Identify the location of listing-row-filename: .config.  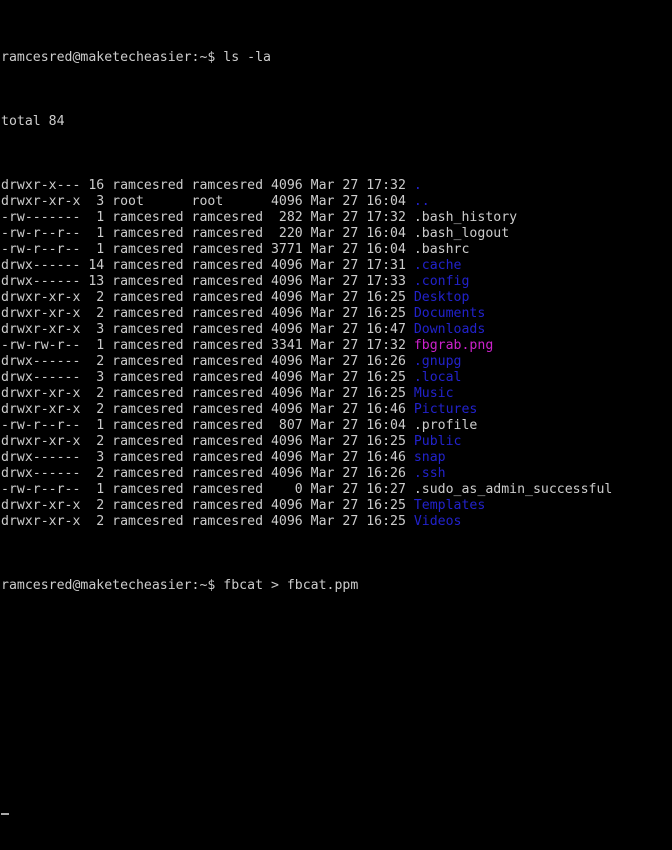
(441, 281).